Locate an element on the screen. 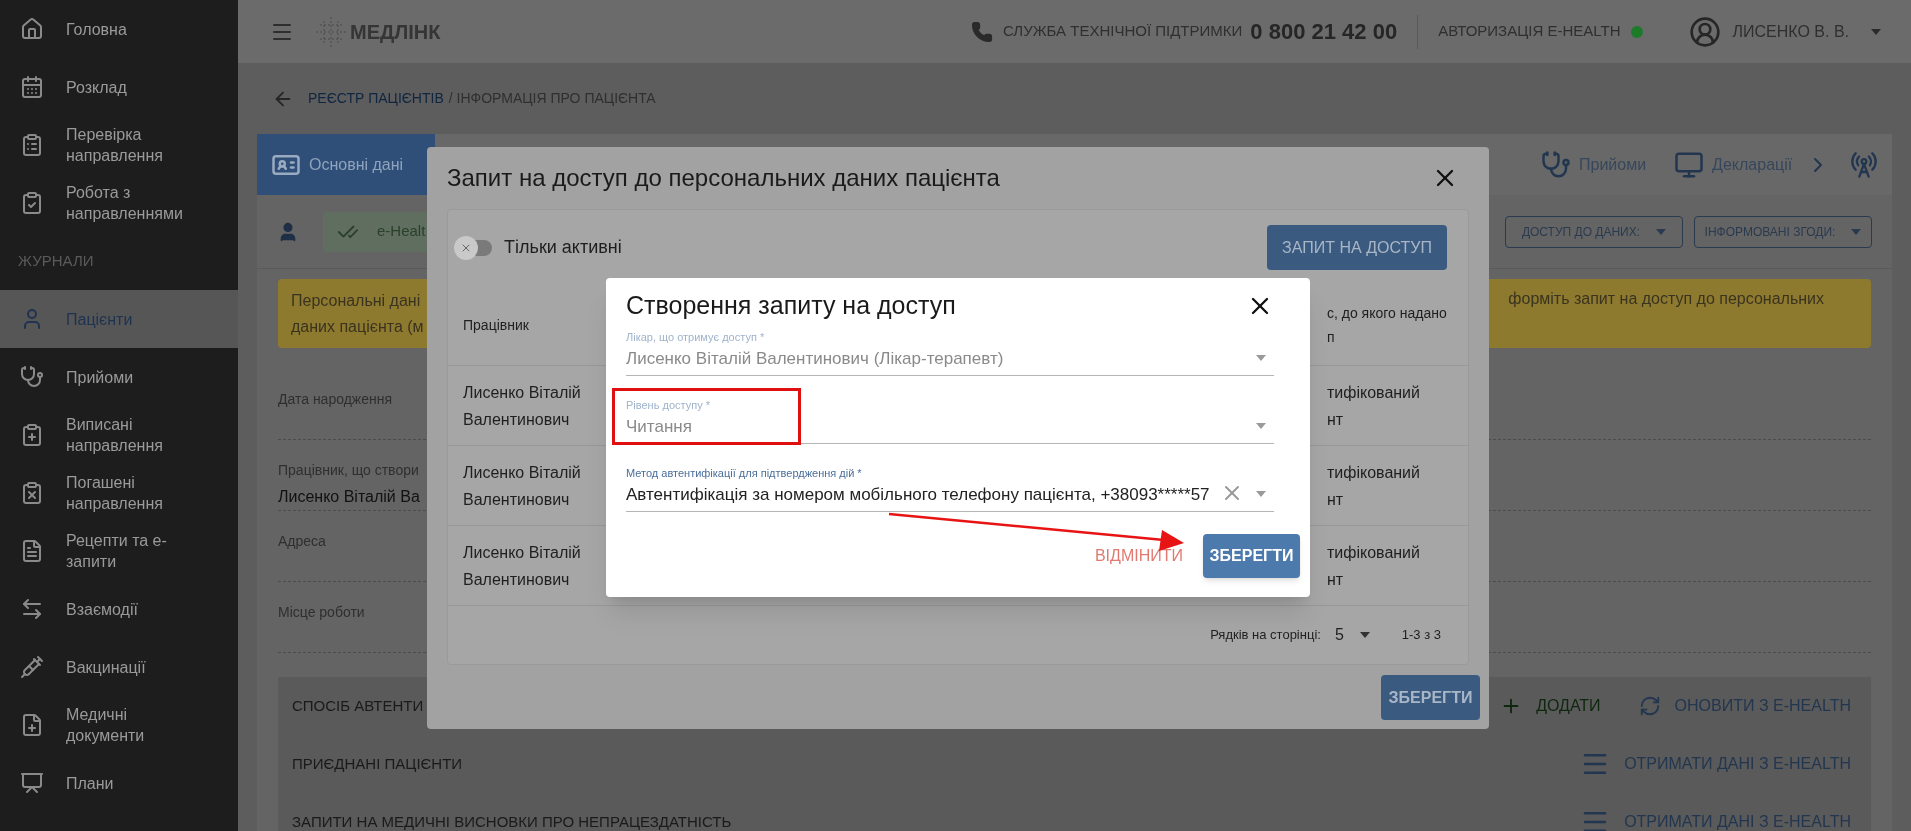 This screenshot has height=831, width=1911. field-label: Лікар, що отримує доступ * is located at coordinates (696, 337).